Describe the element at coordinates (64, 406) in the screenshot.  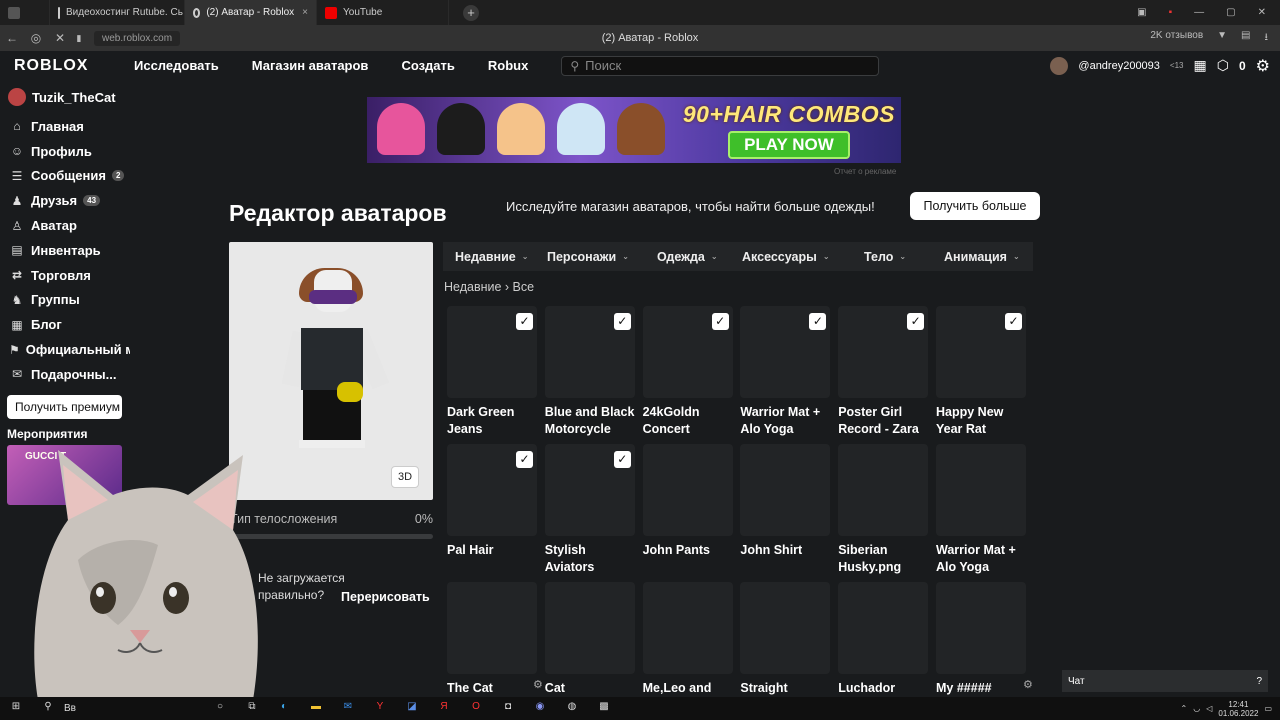
I see `get-premium-button: Получить премиум` at that location.